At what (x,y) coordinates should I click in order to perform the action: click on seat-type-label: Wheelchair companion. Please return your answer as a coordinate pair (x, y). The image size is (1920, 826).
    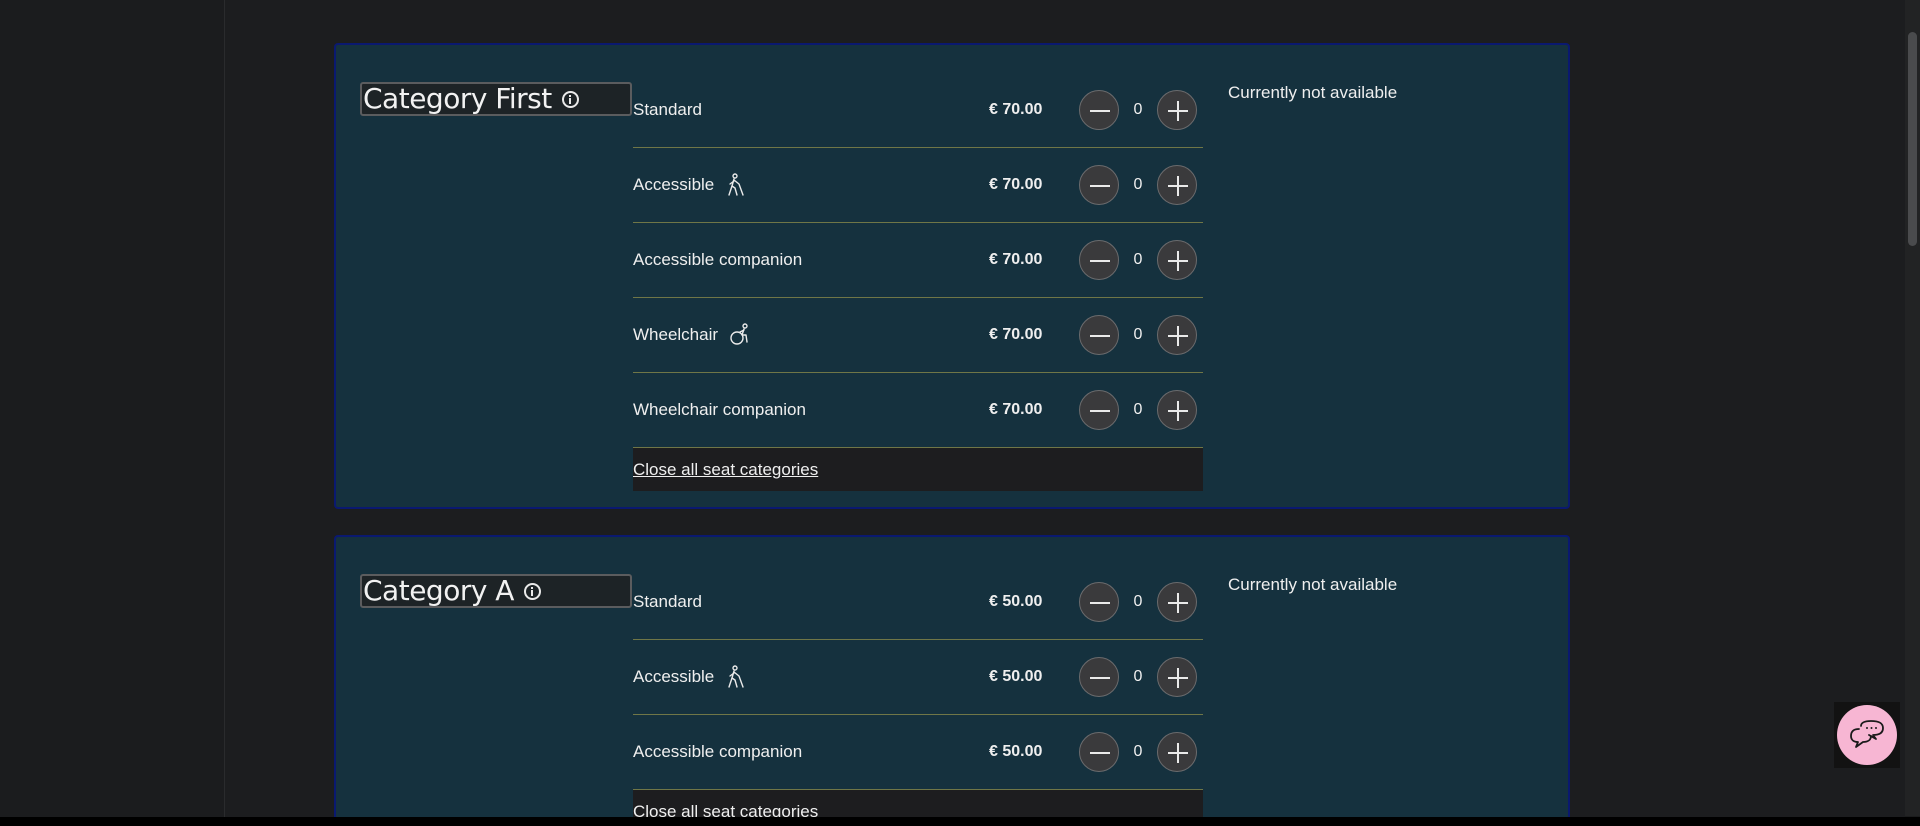
    Looking at the image, I should click on (719, 409).